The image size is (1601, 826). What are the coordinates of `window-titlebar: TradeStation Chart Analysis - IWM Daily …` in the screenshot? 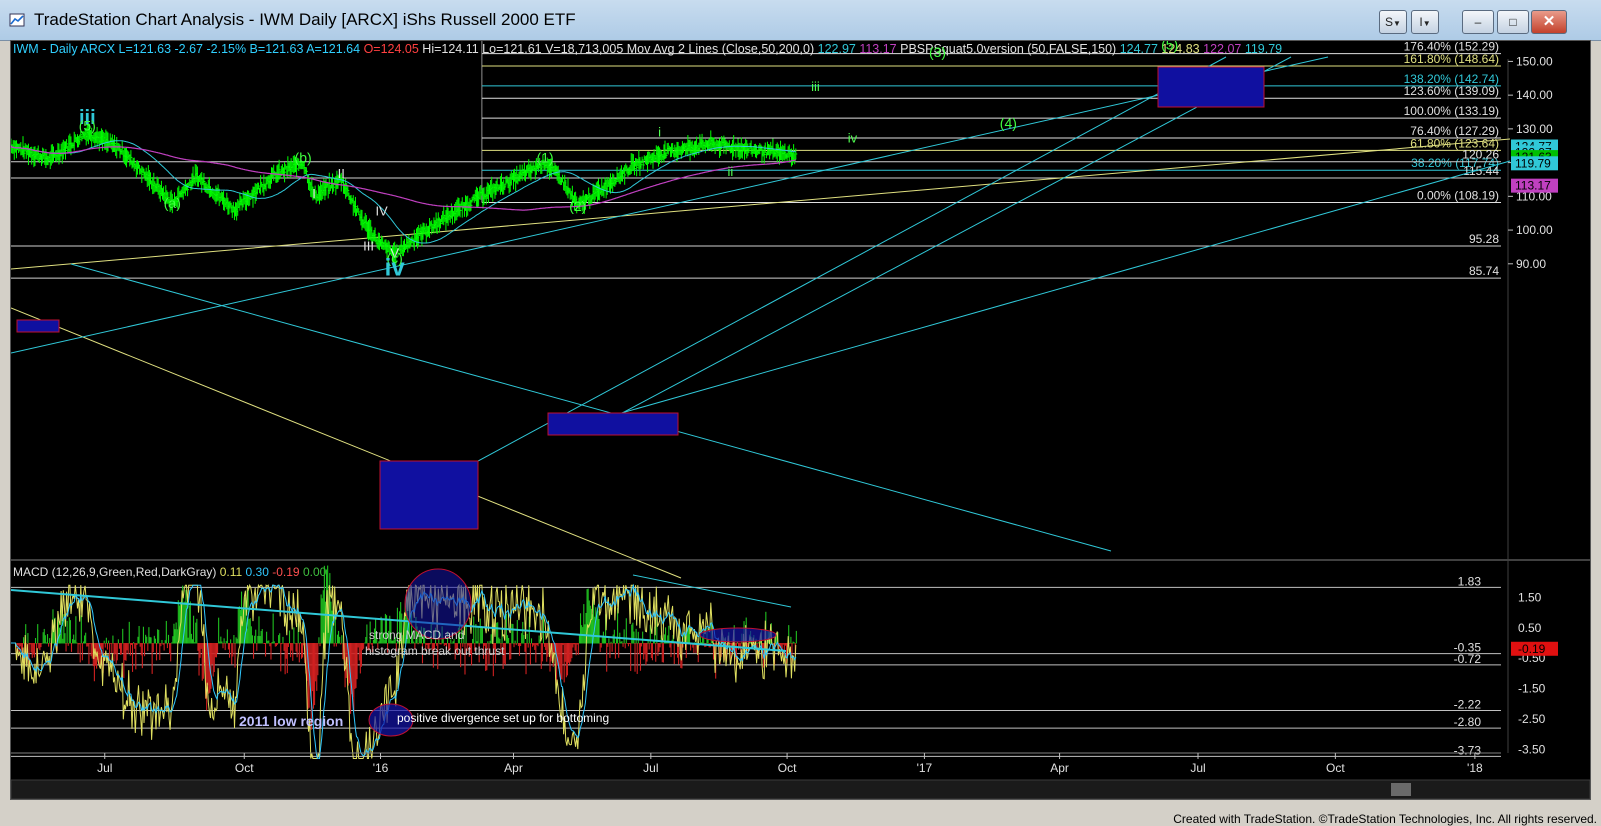 It's located at (800, 20).